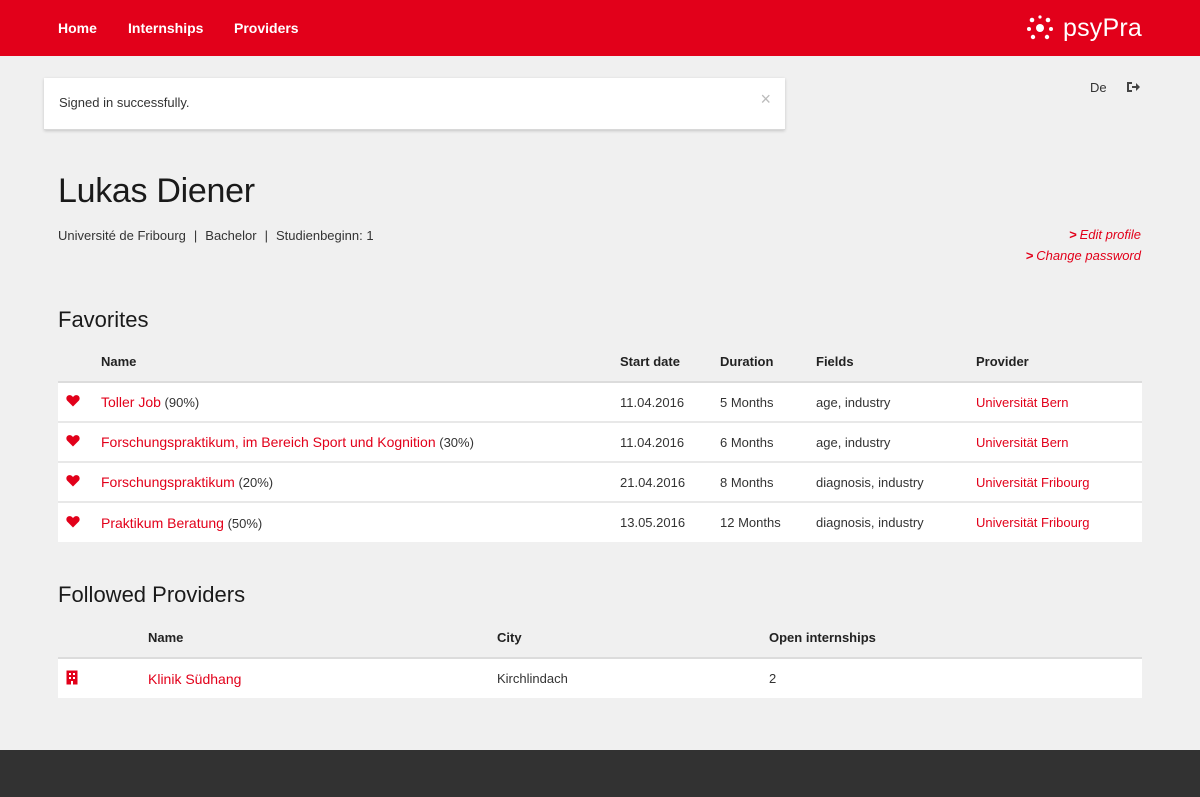  What do you see at coordinates (103, 677) in the screenshot?
I see `provider-icon-cell` at bounding box center [103, 677].